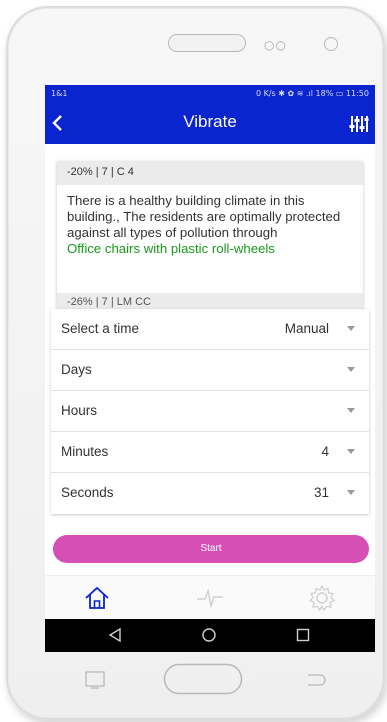  Describe the element at coordinates (115, 637) in the screenshot. I see `nav-back-icon` at that location.